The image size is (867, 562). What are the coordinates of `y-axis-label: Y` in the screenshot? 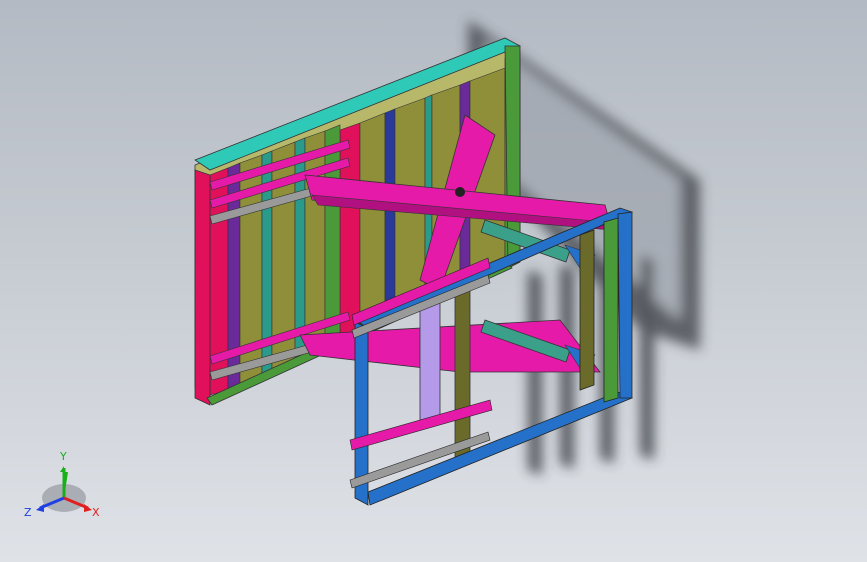 It's located at (63, 456).